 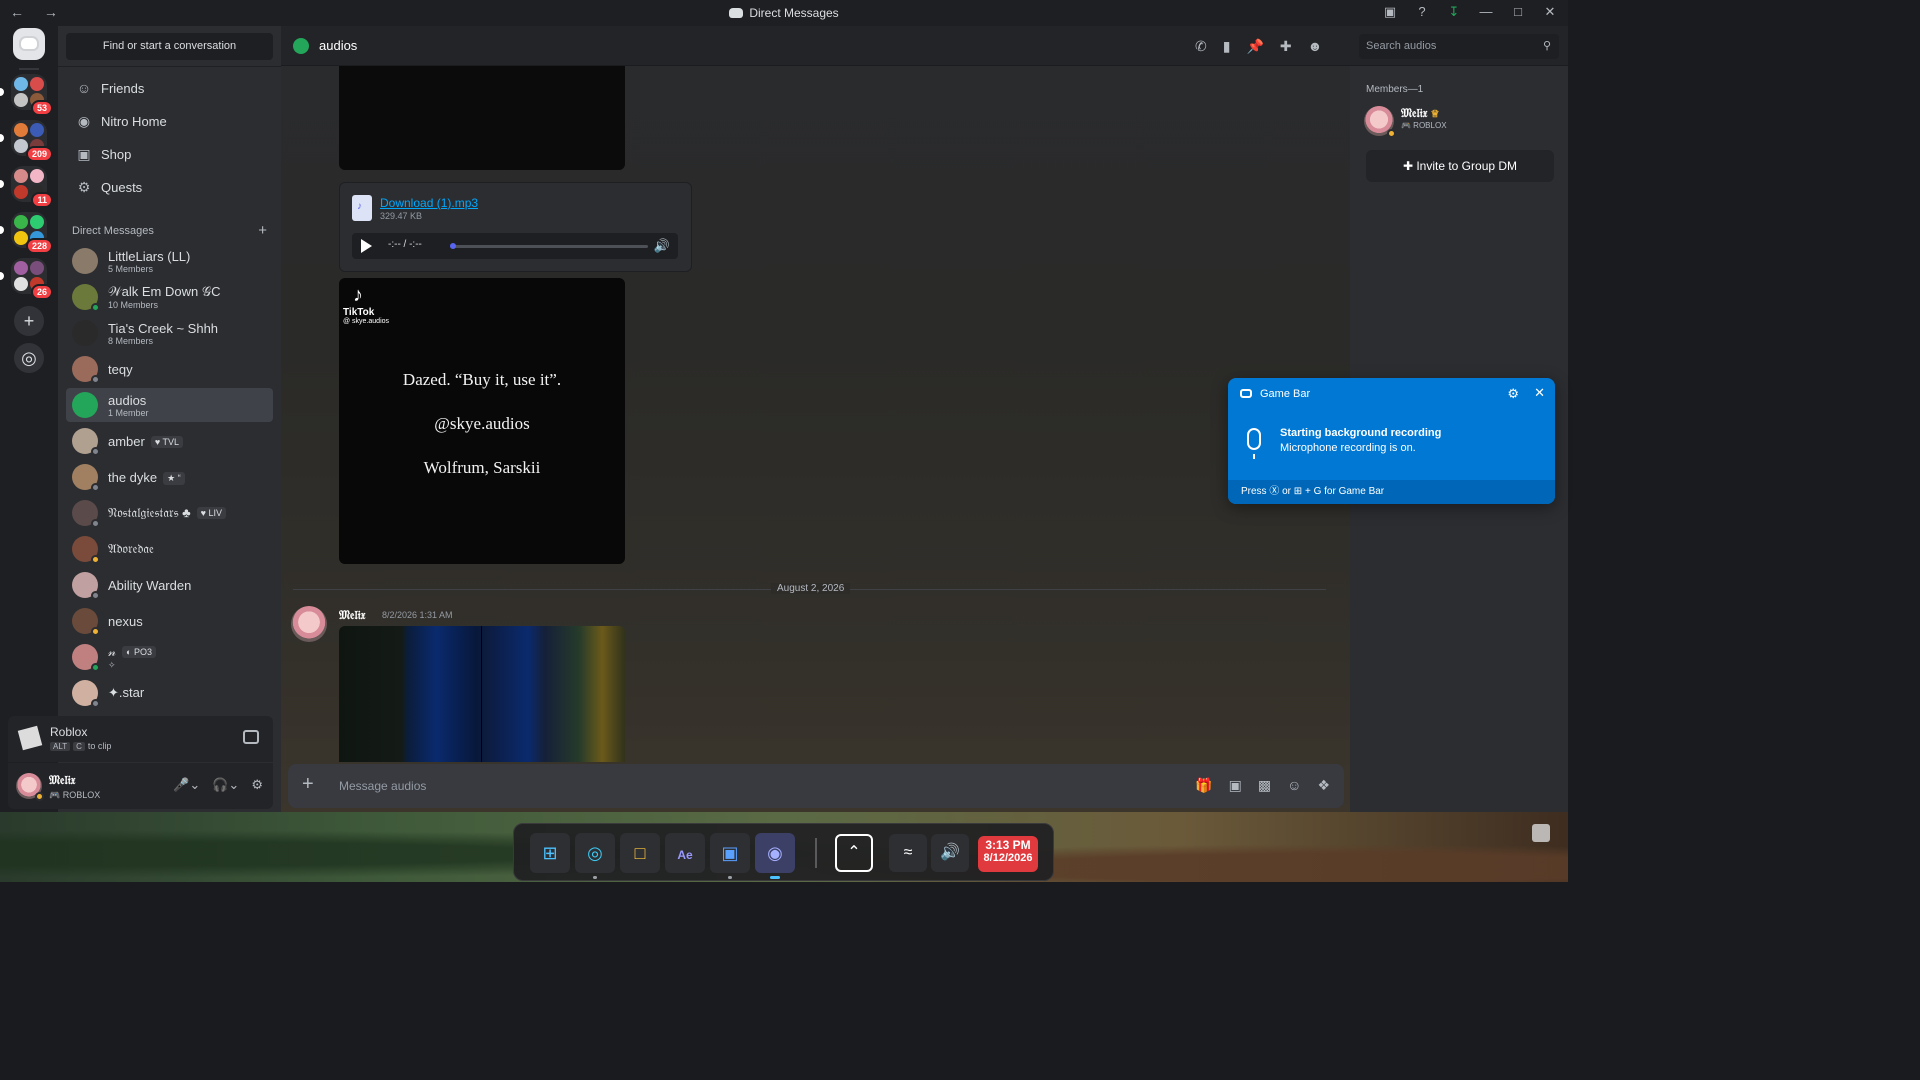 I want to click on taskbar-separator, so click(x=816, y=853).